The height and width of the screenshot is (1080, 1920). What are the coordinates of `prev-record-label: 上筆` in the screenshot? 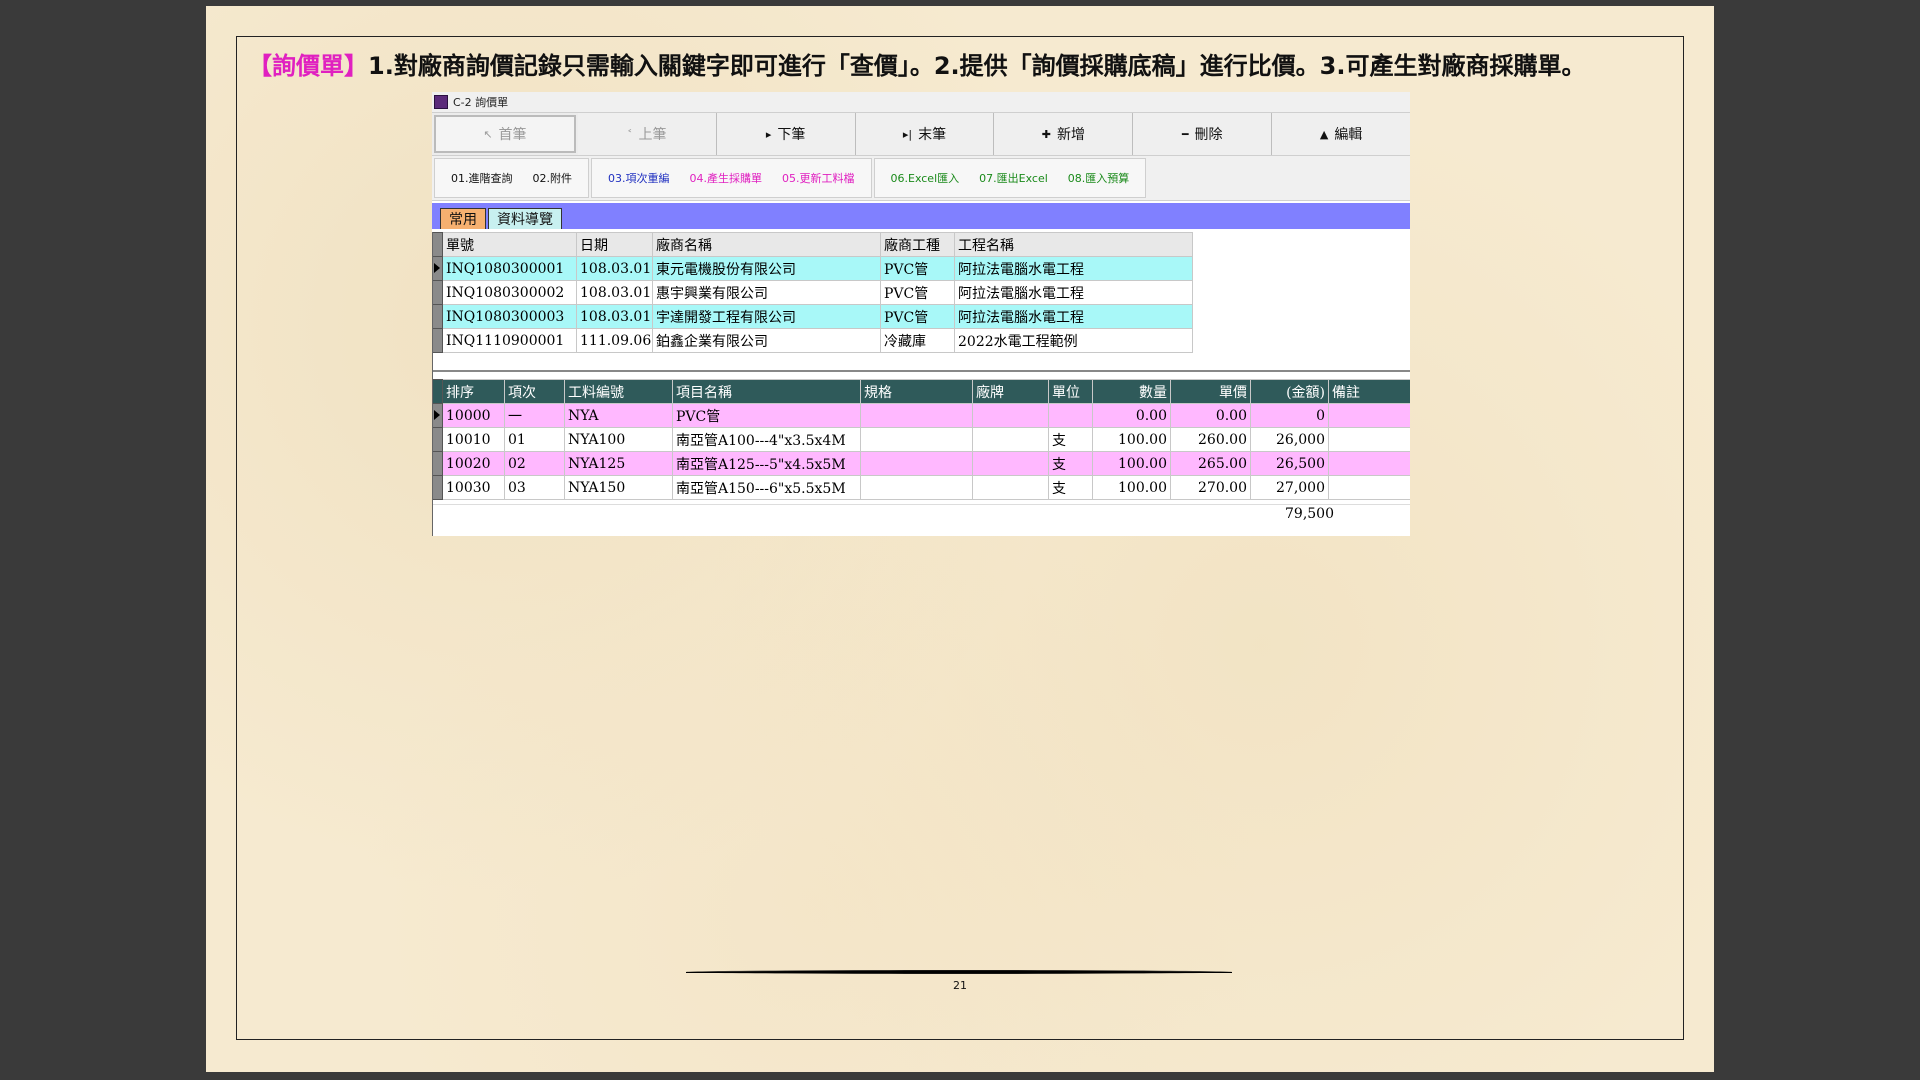 It's located at (652, 135).